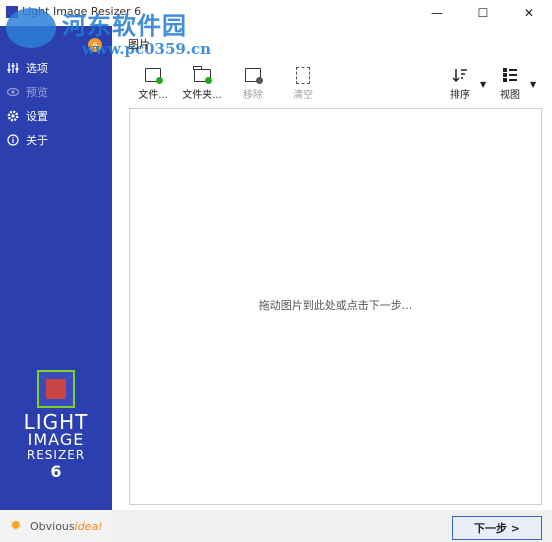  What do you see at coordinates (13, 140) in the screenshot?
I see `info-icon` at bounding box center [13, 140].